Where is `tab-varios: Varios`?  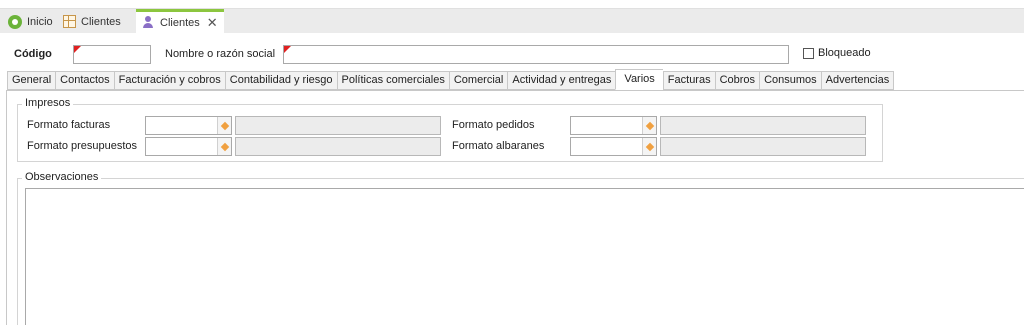 tab-varios: Varios is located at coordinates (639, 79).